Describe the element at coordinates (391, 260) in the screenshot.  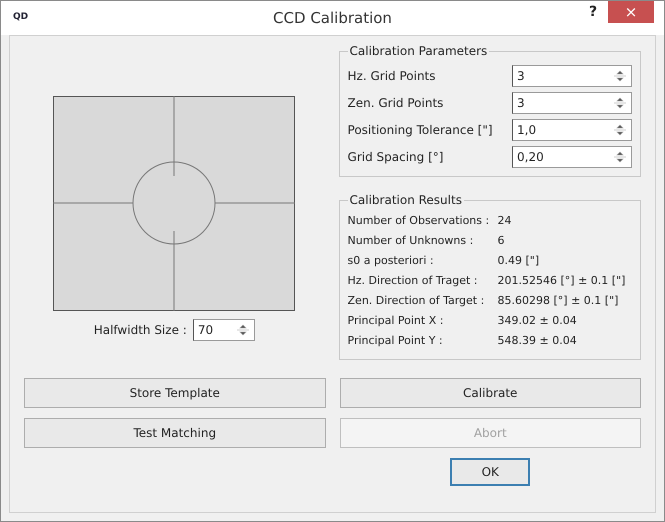
I see `result-label: s0 a posteriori :` at that location.